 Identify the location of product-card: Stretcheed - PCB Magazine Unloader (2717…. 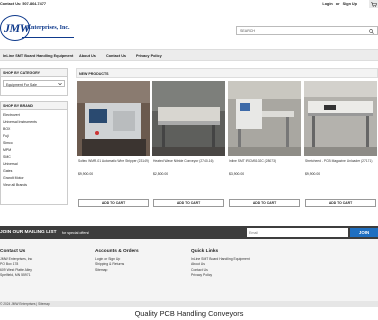
(340, 145).